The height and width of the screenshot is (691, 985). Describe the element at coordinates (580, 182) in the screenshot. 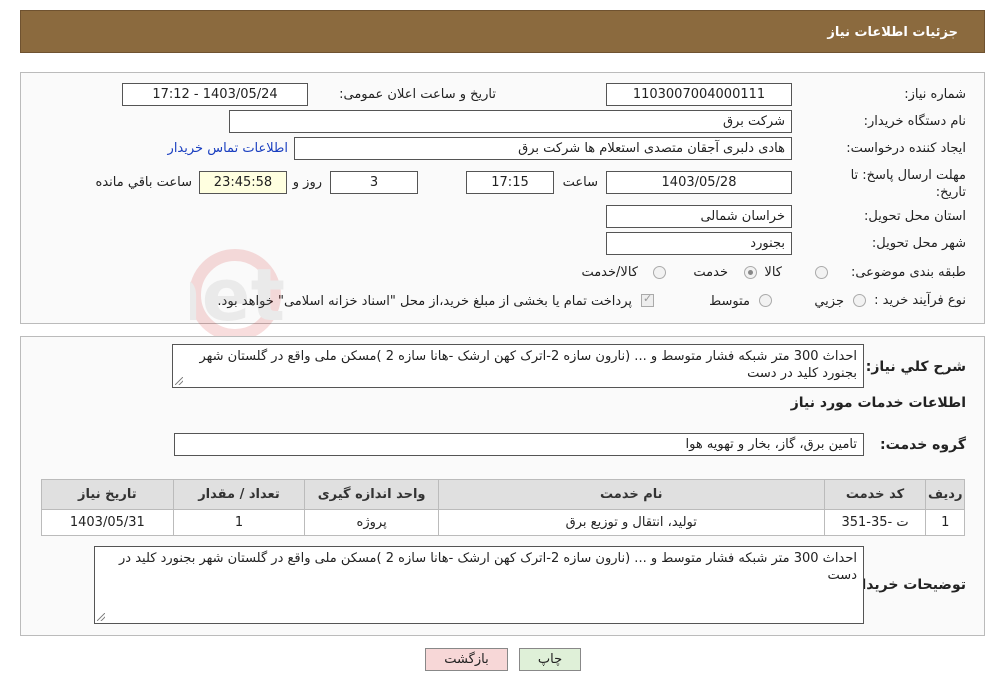

I see `deadline-time-label: ساعت` at that location.